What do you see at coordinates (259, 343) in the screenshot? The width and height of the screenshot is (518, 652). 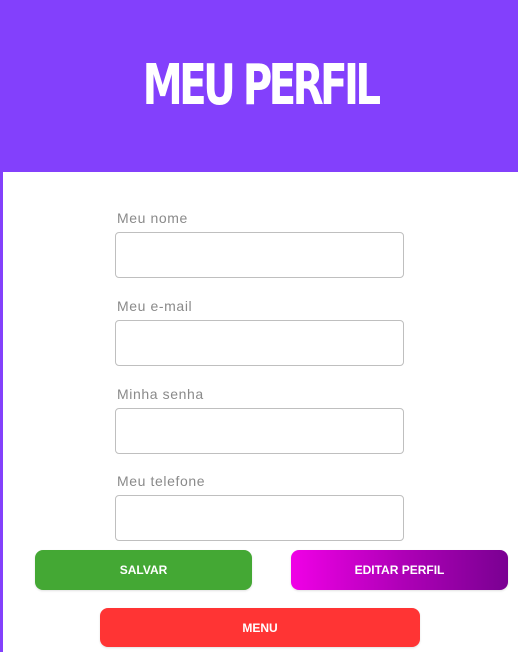 I see `email-input` at bounding box center [259, 343].